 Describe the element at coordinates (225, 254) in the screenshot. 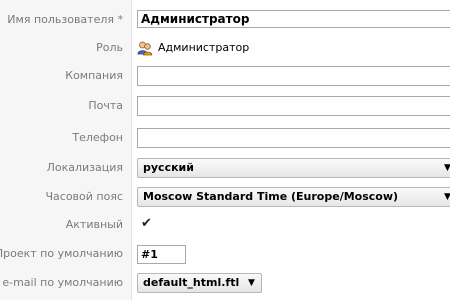

I see `row-default-project: Проект по умолчанию #1` at that location.